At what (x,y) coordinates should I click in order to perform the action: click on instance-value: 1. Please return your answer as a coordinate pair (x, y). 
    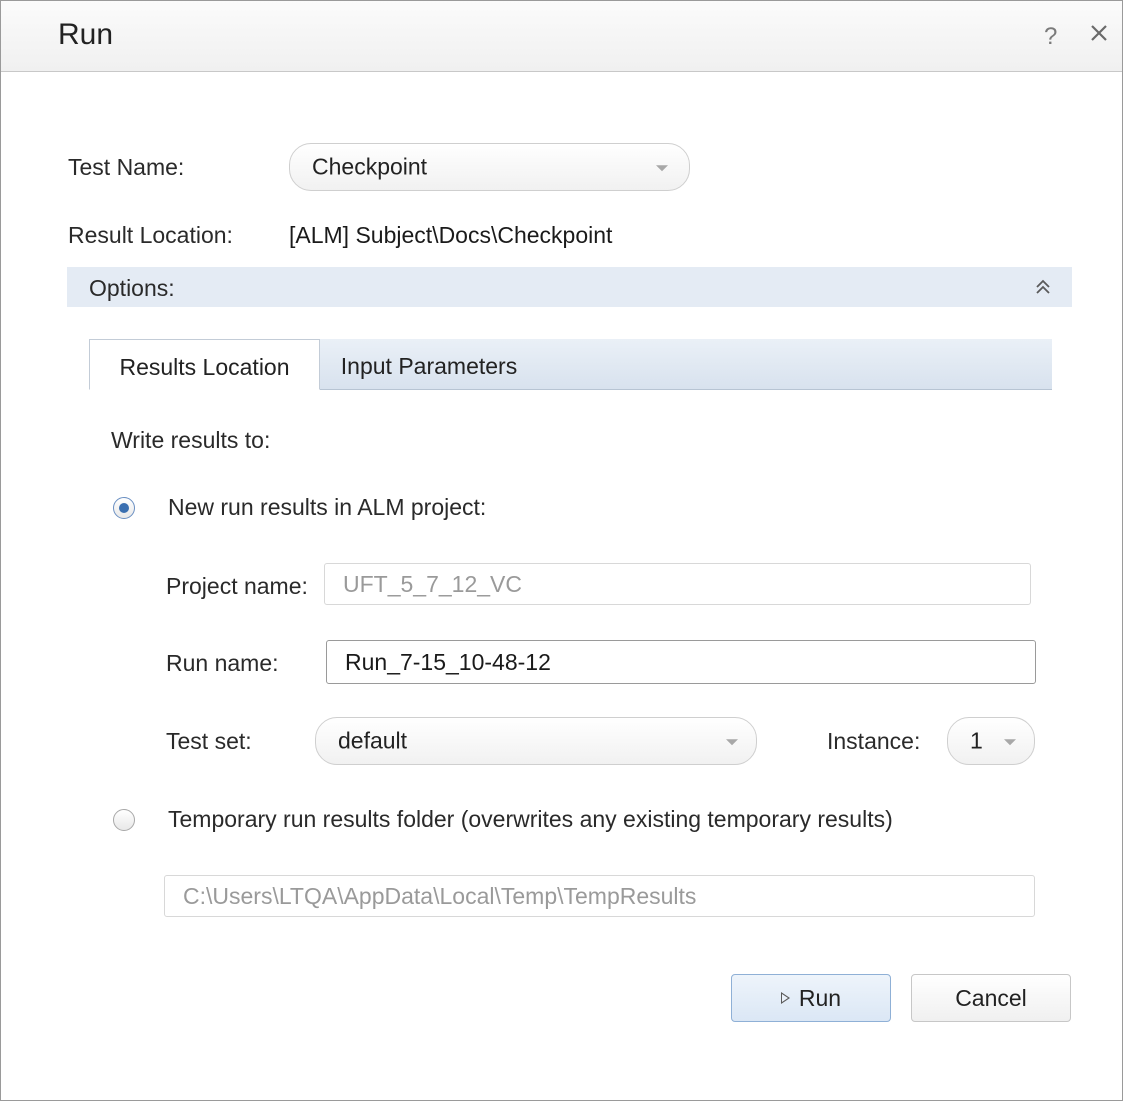
    Looking at the image, I should click on (976, 740).